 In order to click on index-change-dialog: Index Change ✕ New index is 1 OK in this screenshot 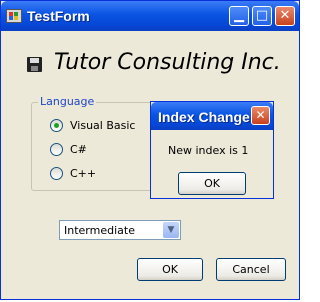, I will do `click(212, 150)`.